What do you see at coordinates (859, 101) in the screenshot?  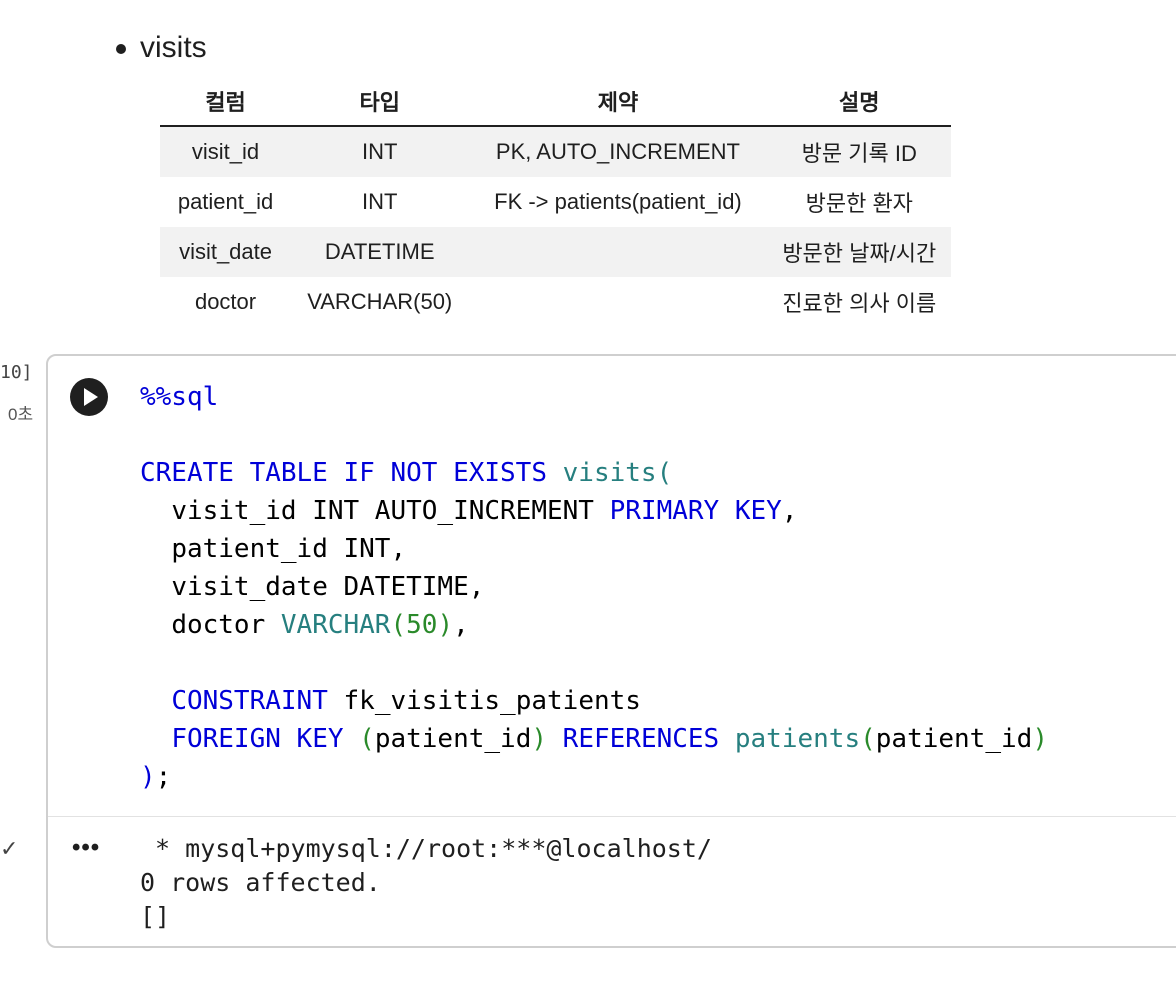 I see `column-header-description: 설명` at bounding box center [859, 101].